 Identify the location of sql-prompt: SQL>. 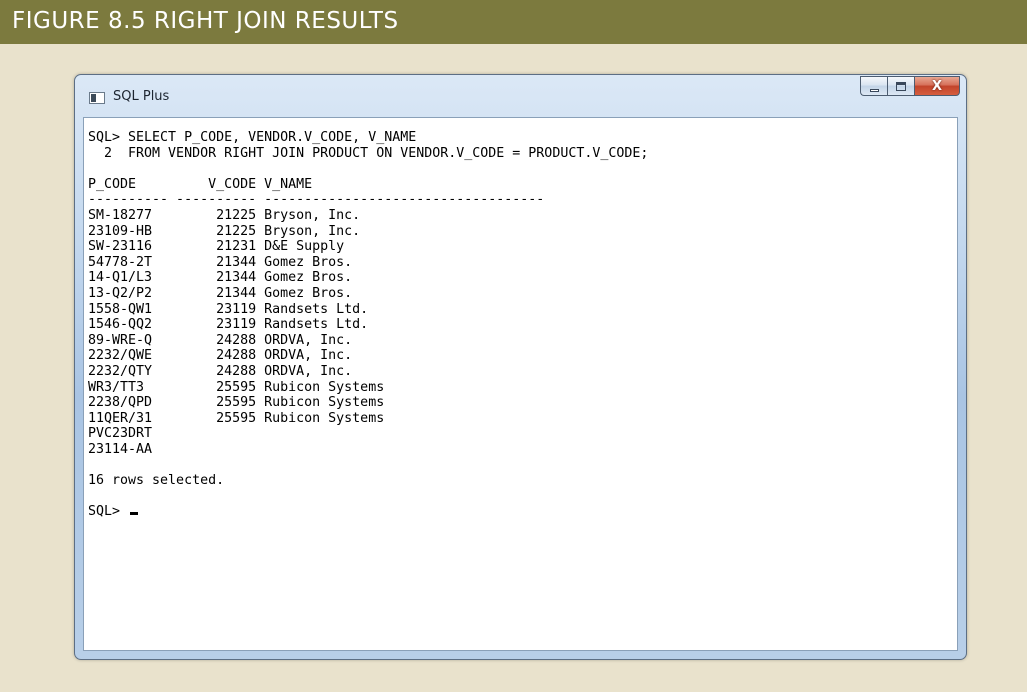
(108, 512).